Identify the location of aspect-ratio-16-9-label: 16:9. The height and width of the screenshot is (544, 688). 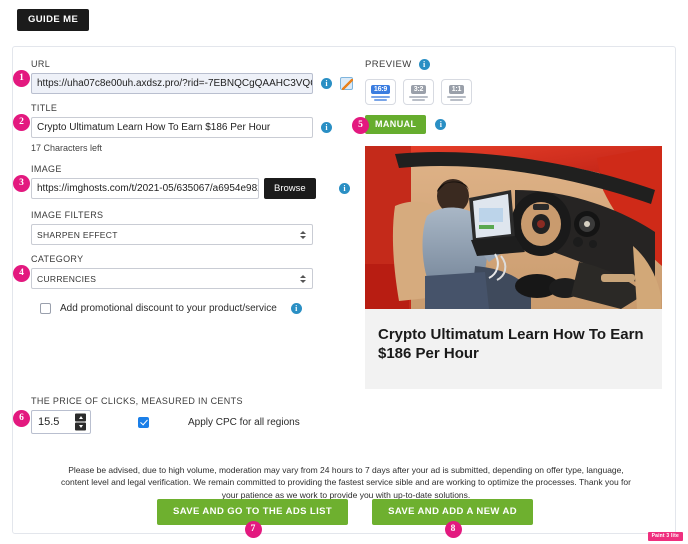
(380, 90).